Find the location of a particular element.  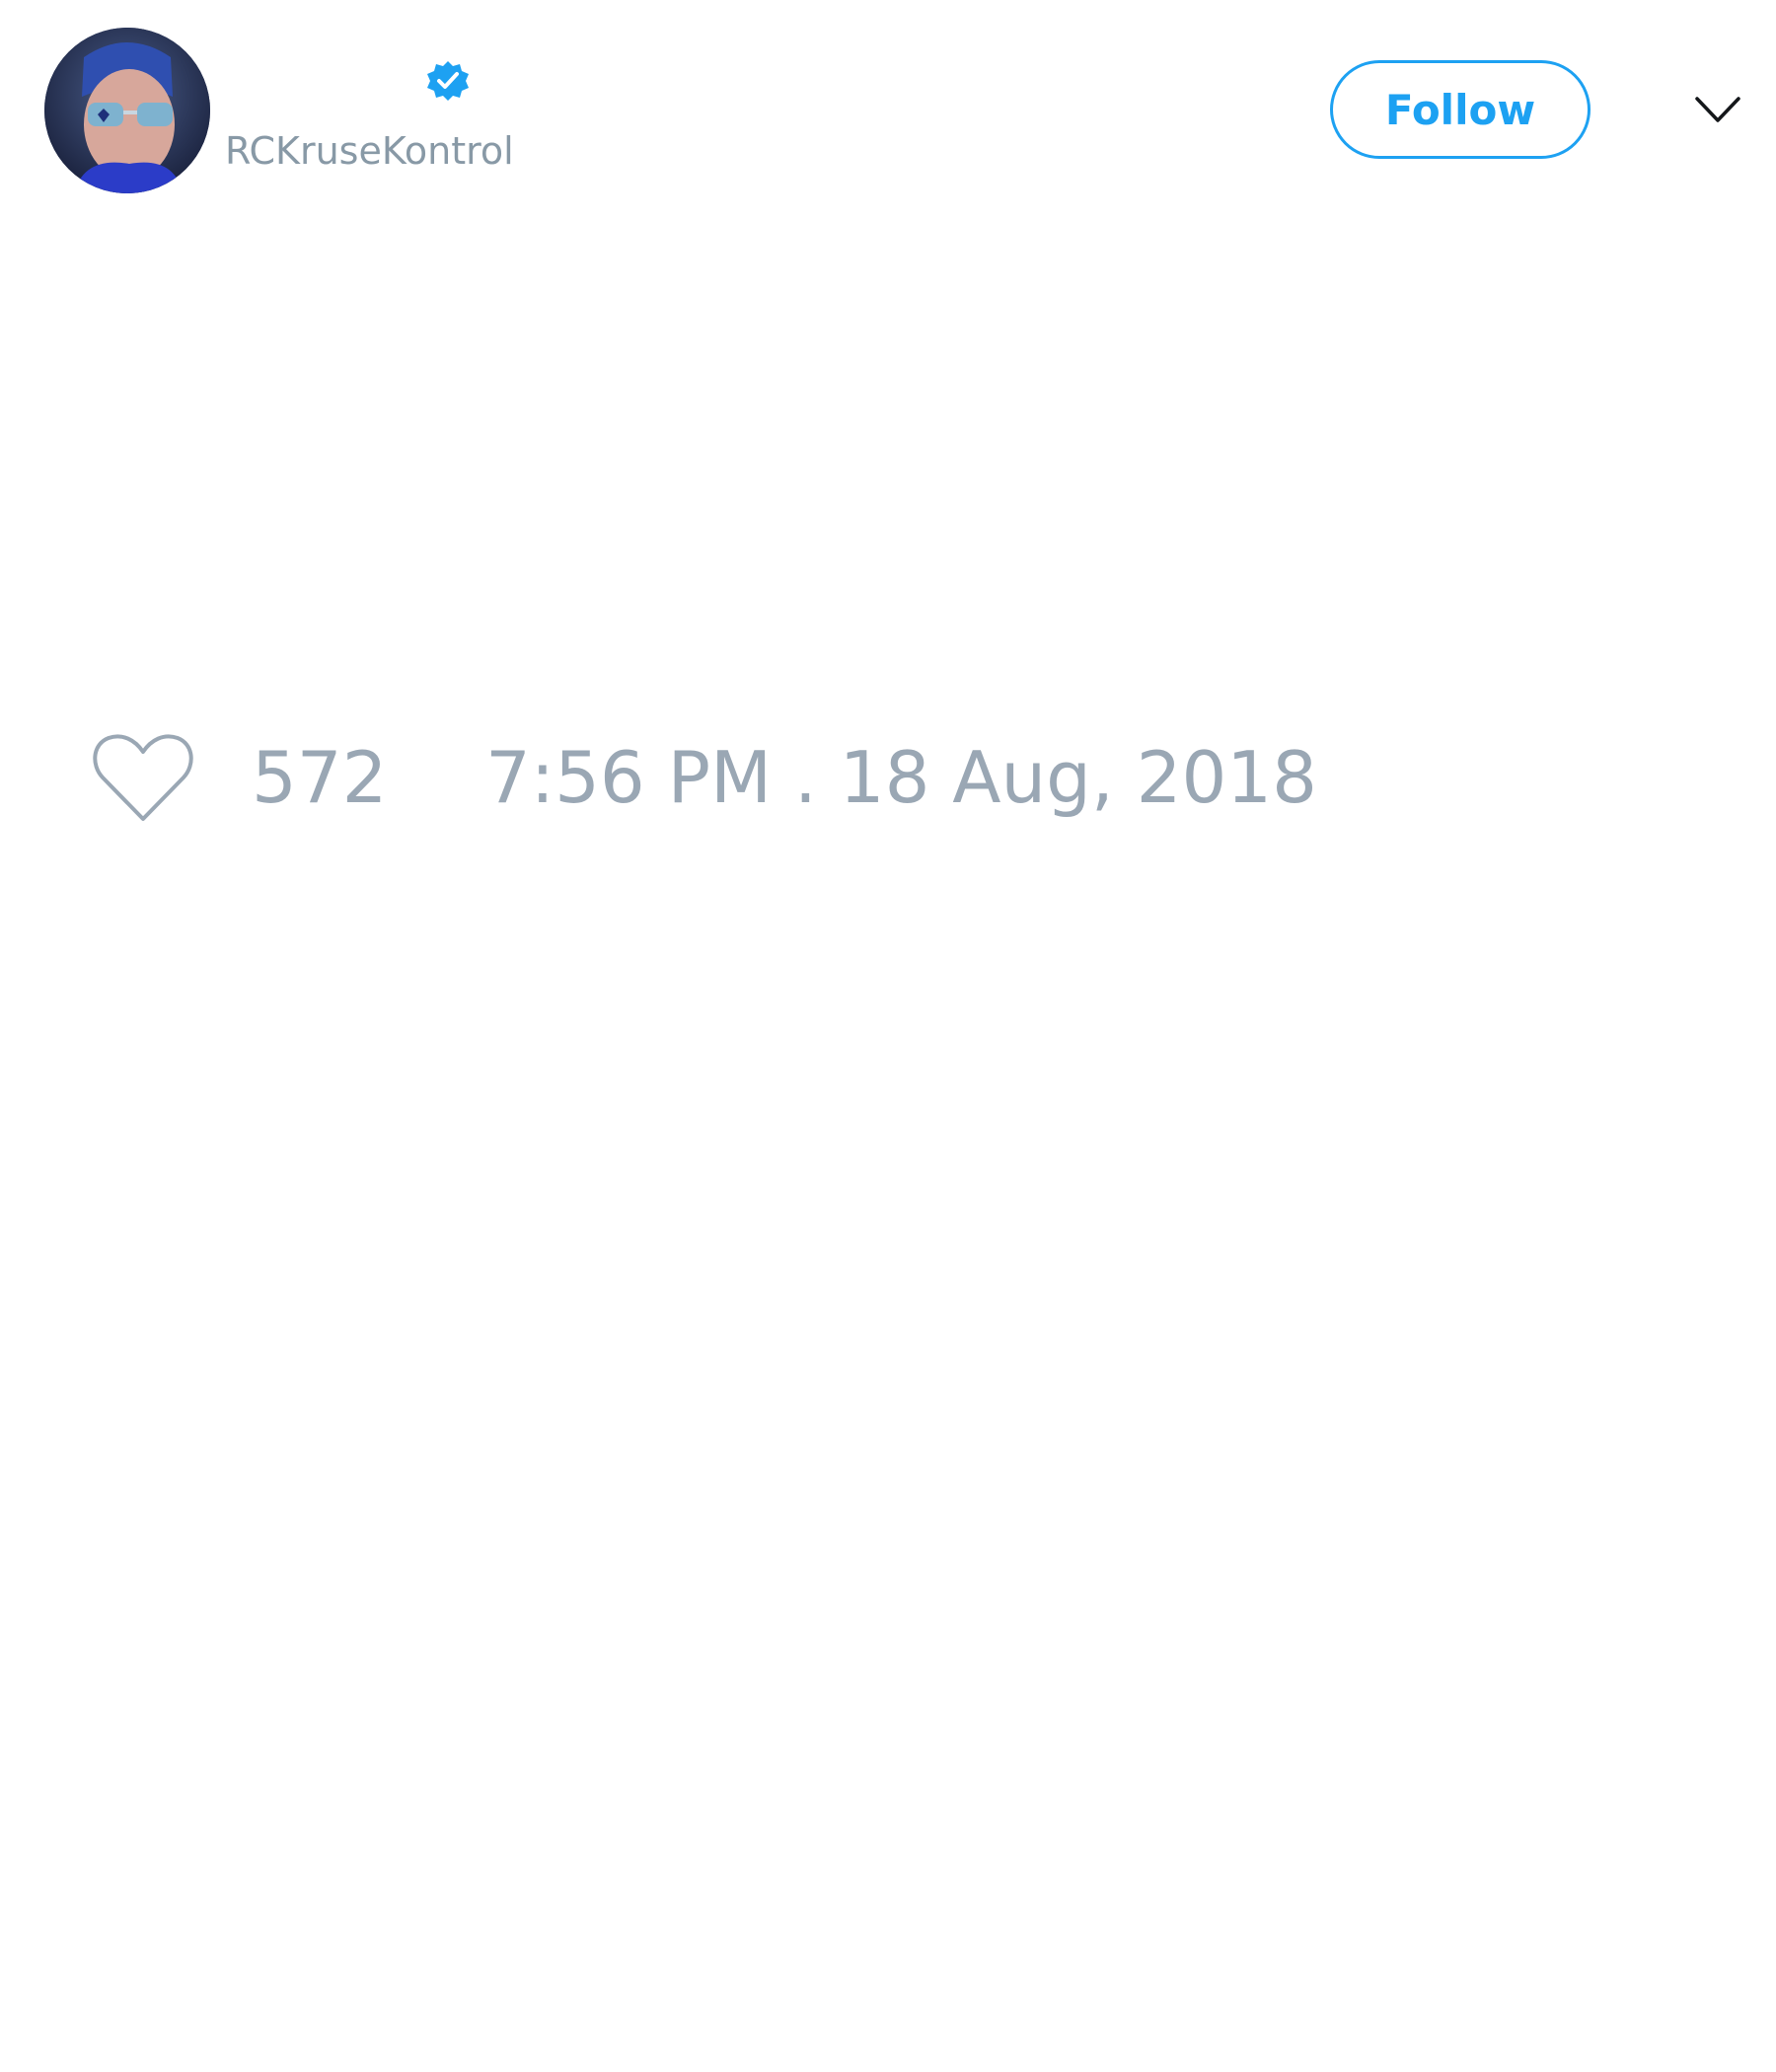

verified-badge-icon is located at coordinates (448, 81).